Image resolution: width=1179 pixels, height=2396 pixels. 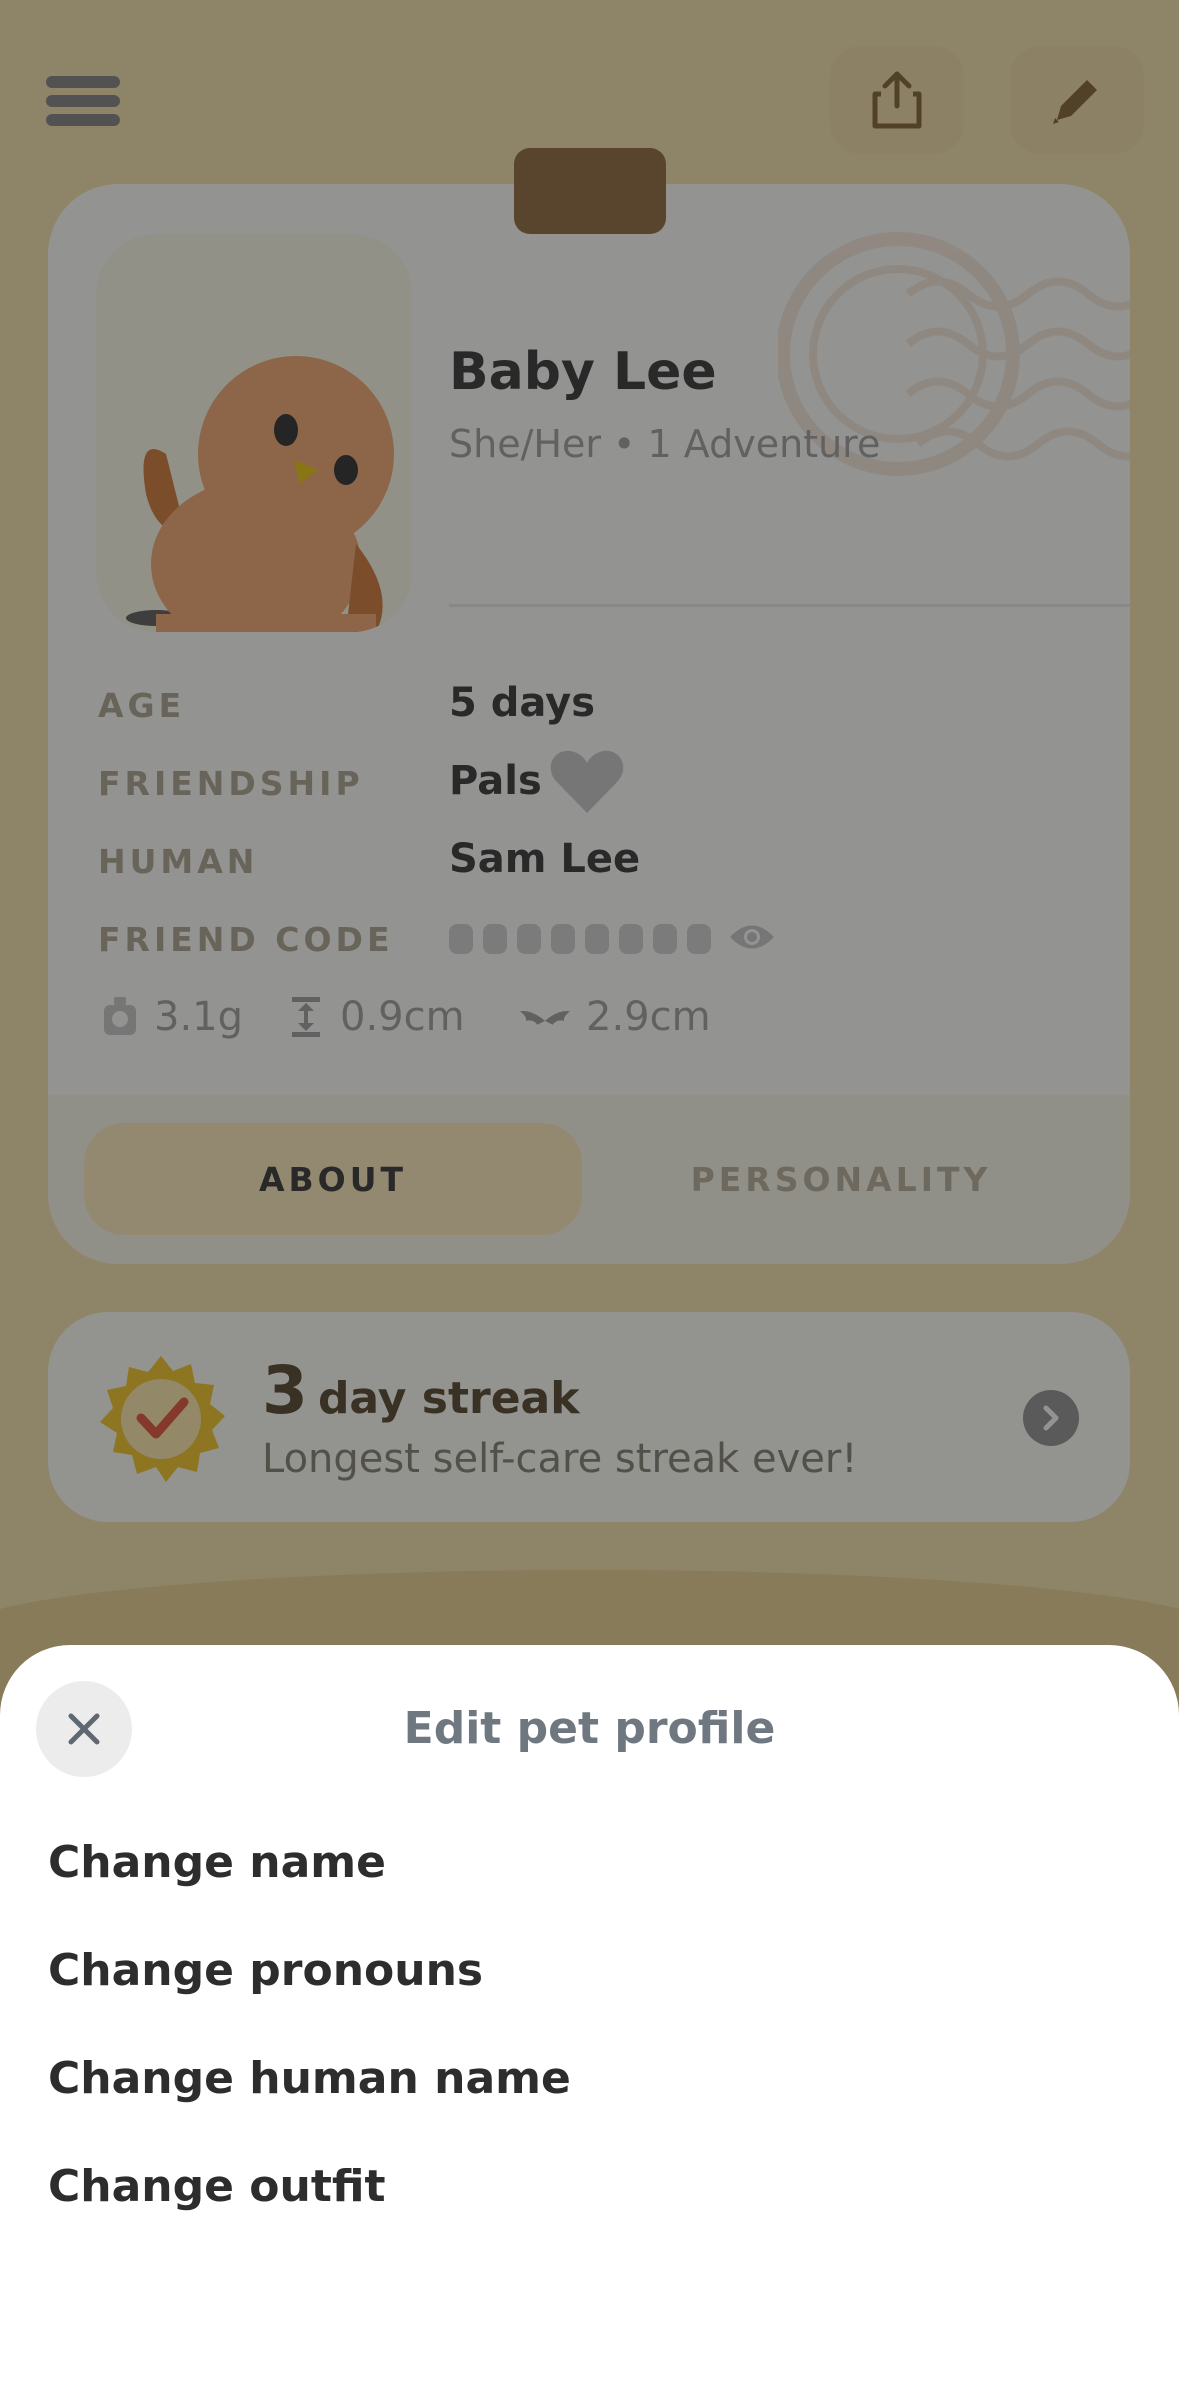 What do you see at coordinates (217, 1862) in the screenshot?
I see `change-name-item: Change name` at bounding box center [217, 1862].